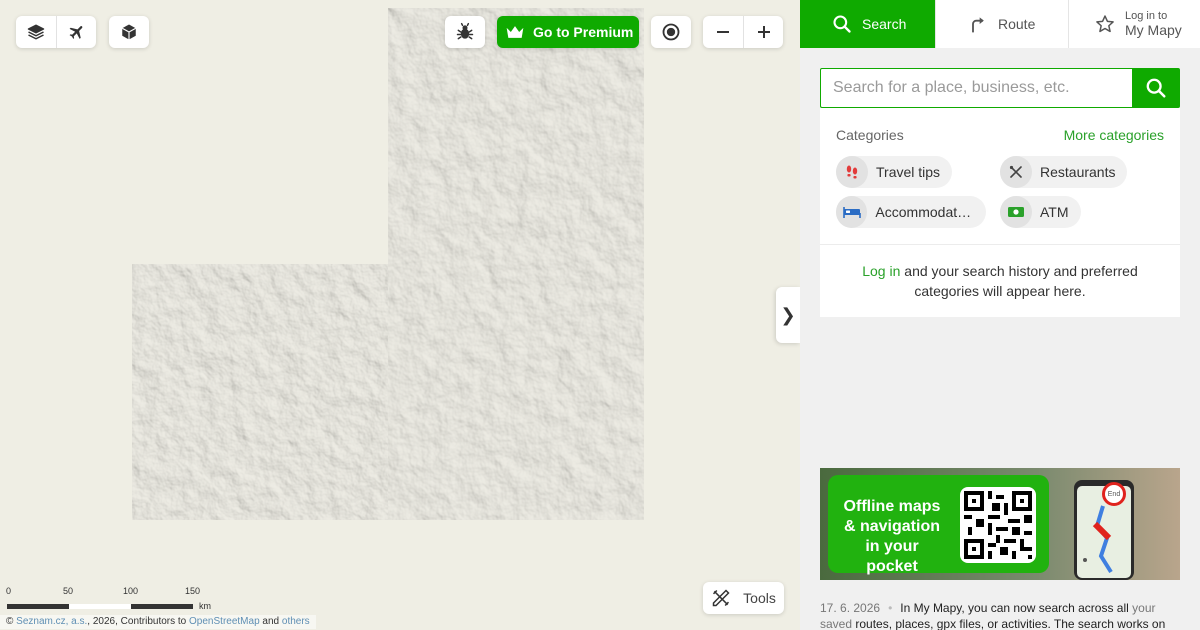 This screenshot has width=1200, height=630. I want to click on my-location-button, so click(671, 32).